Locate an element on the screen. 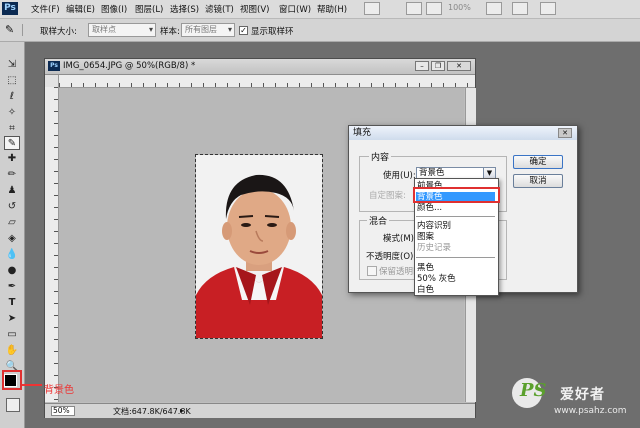 The width and height of the screenshot is (640, 428). pen-tool-icon: ✒ is located at coordinates (12, 287).